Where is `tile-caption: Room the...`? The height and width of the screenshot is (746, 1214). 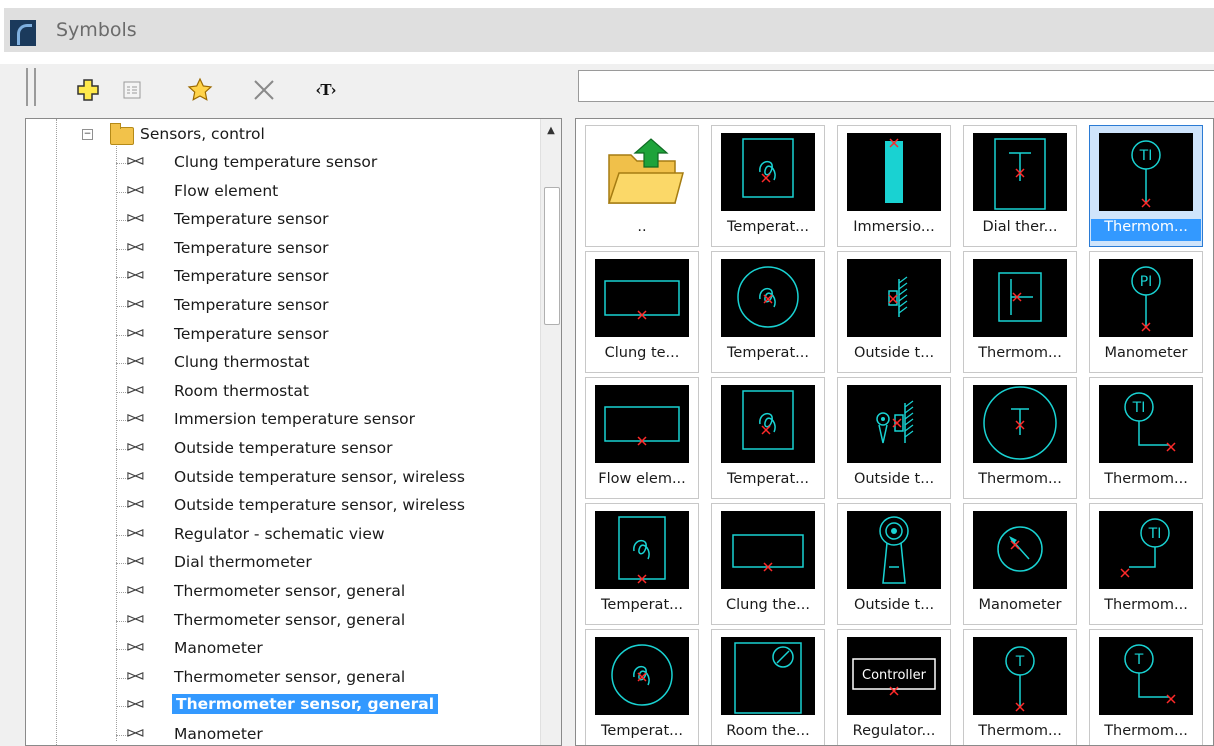
tile-caption: Room the... is located at coordinates (768, 731).